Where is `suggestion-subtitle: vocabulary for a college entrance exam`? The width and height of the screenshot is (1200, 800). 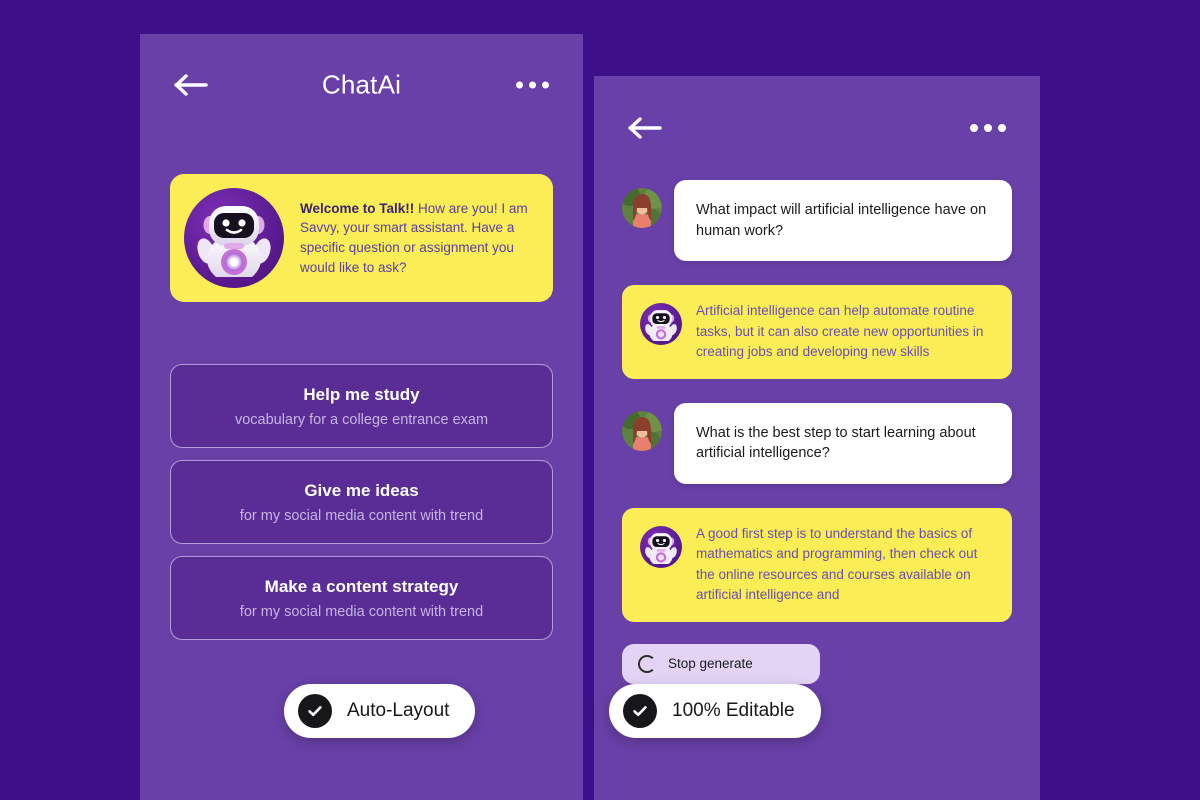
suggestion-subtitle: vocabulary for a college entrance exam is located at coordinates (361, 419).